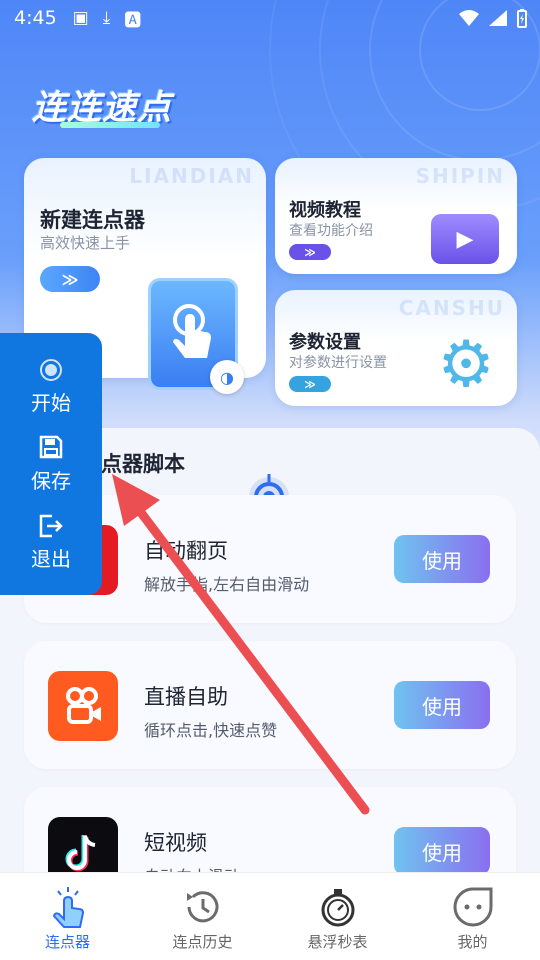 The height and width of the screenshot is (960, 540). I want to click on settings-go-button: ≫, so click(310, 384).